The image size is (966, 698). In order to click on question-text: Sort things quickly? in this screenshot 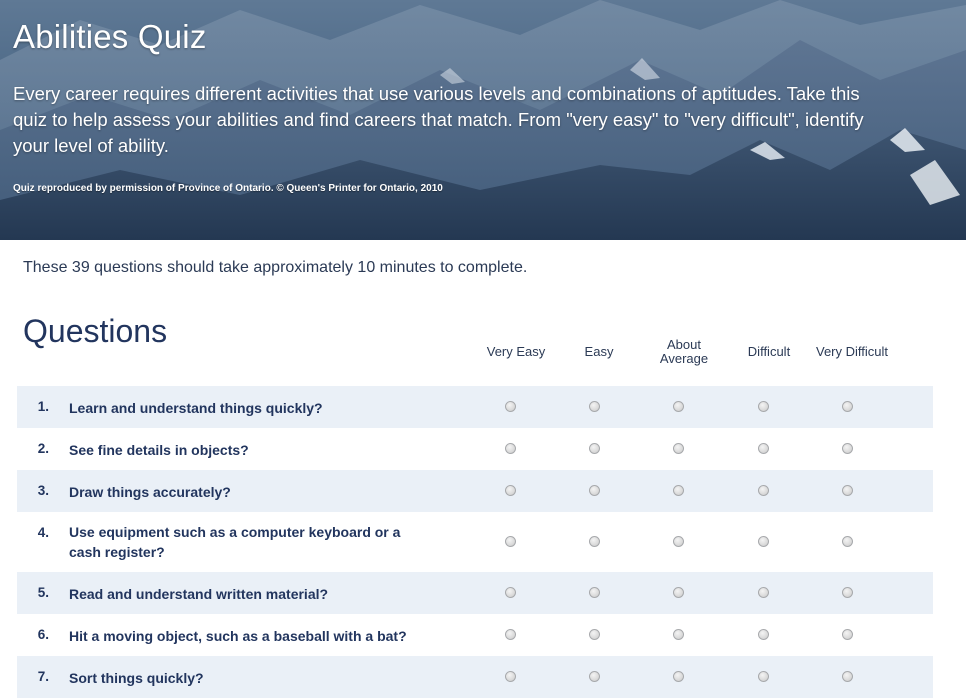, I will do `click(136, 678)`.